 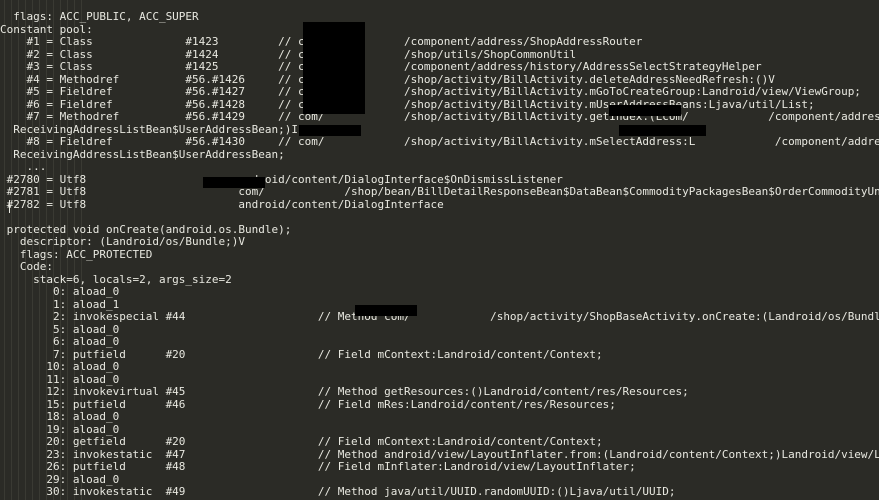 I want to click on cp8-type-package-bar, so click(x=662, y=130).